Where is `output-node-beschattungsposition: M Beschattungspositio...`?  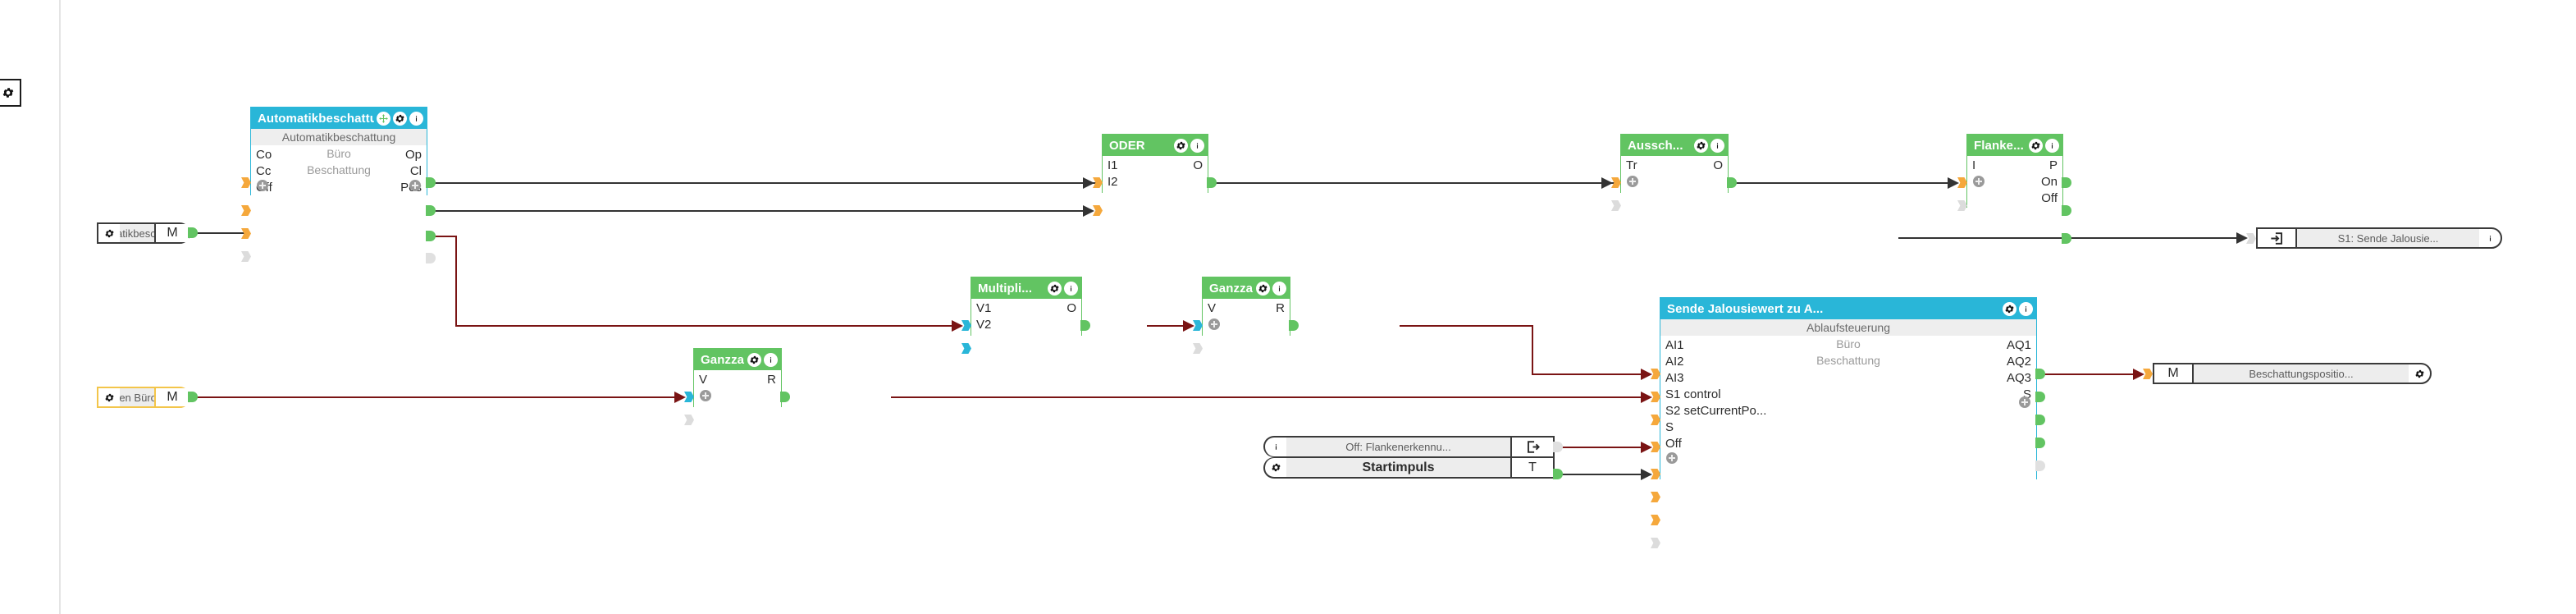 output-node-beschattungsposition: M Beschattungspositio... is located at coordinates (2292, 373).